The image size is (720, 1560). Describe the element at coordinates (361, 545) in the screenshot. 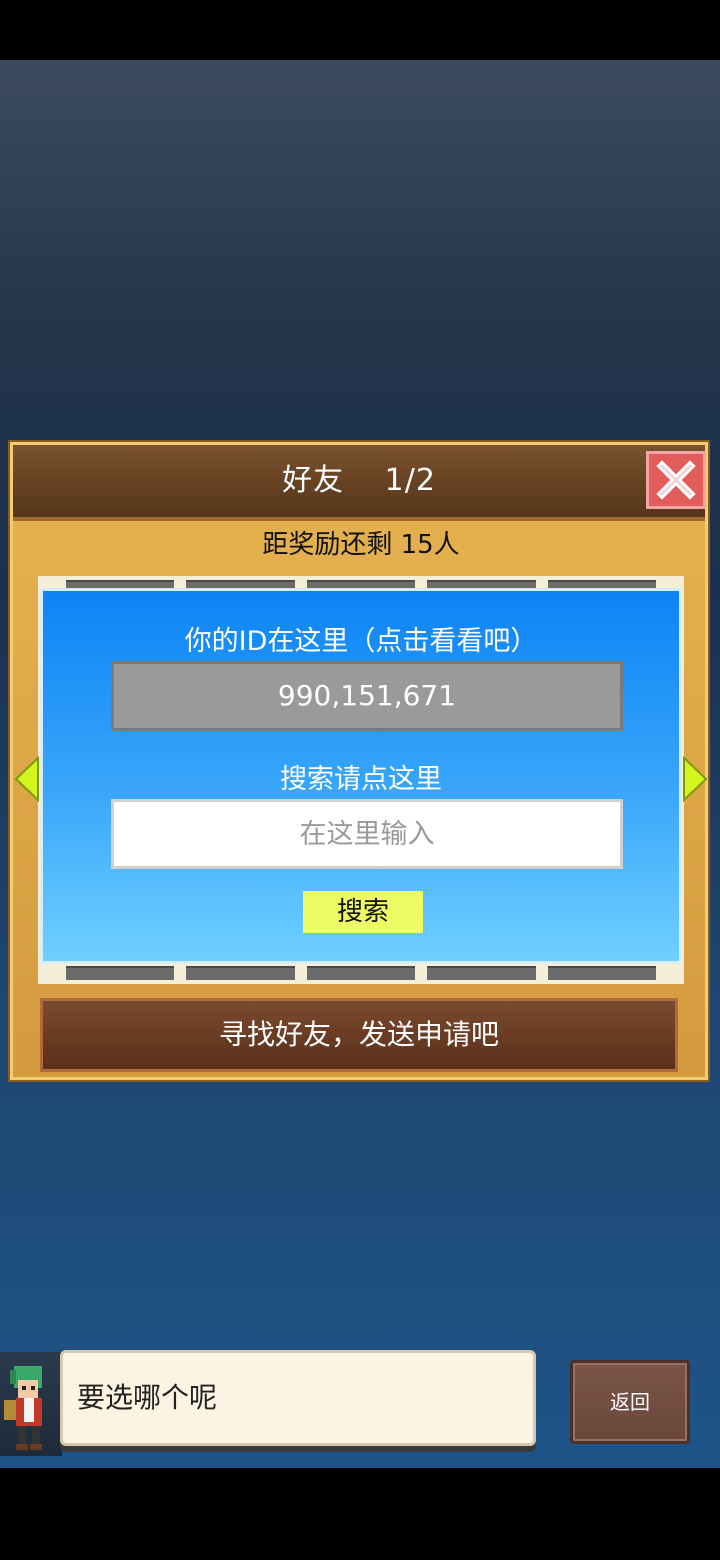

I see `reward-progress-text: 距奖励还剩 15人` at that location.